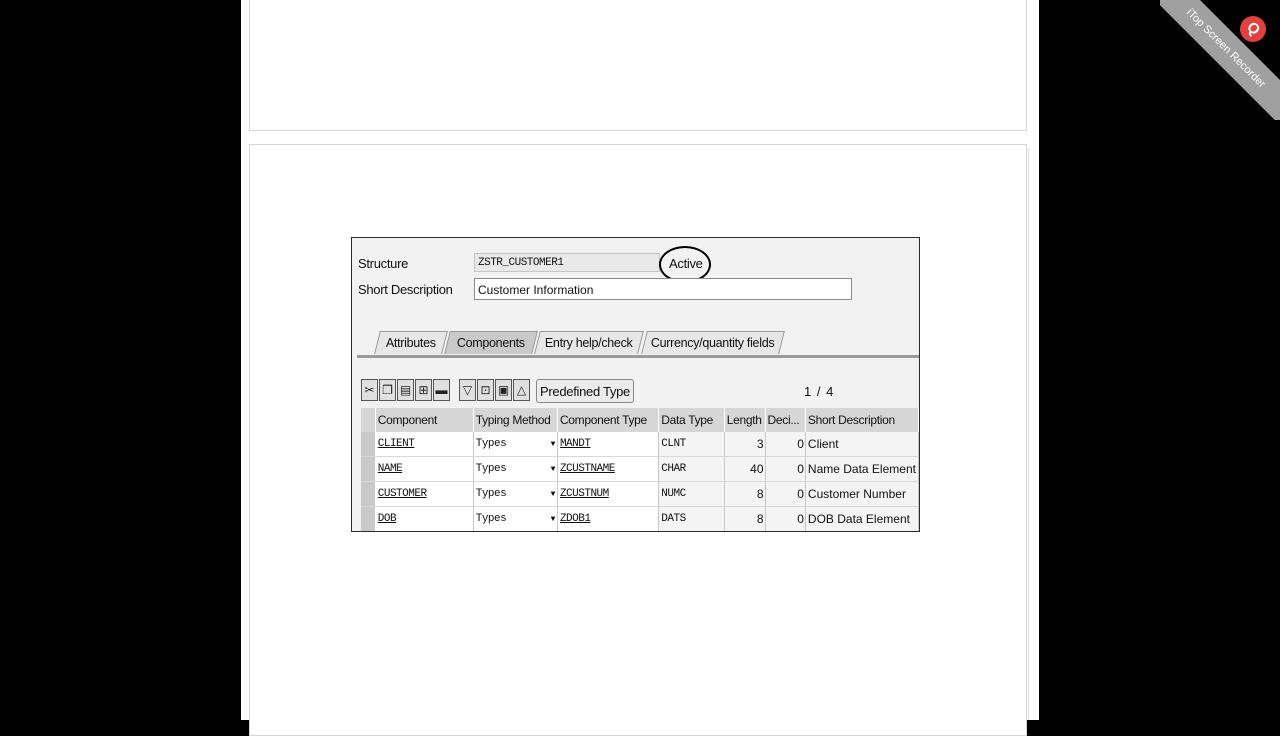 The height and width of the screenshot is (736, 1280). What do you see at coordinates (1031, 434) in the screenshot?
I see `page-scrollbar` at bounding box center [1031, 434].